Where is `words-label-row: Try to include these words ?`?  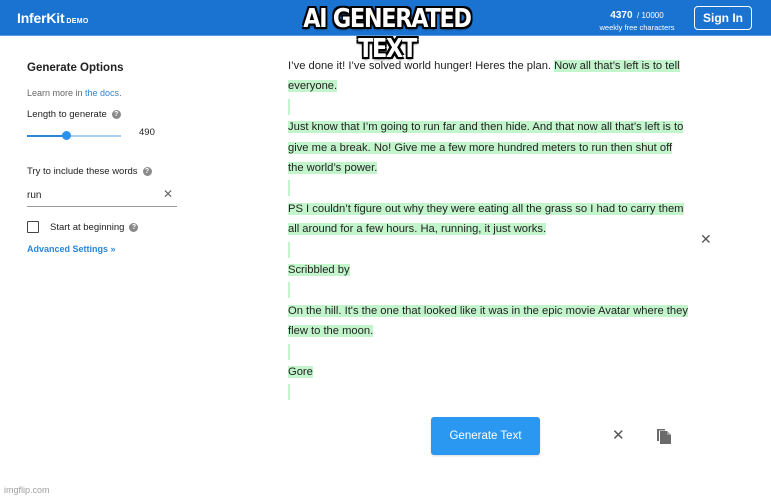
words-label-row: Try to include these words ? is located at coordinates (103, 171).